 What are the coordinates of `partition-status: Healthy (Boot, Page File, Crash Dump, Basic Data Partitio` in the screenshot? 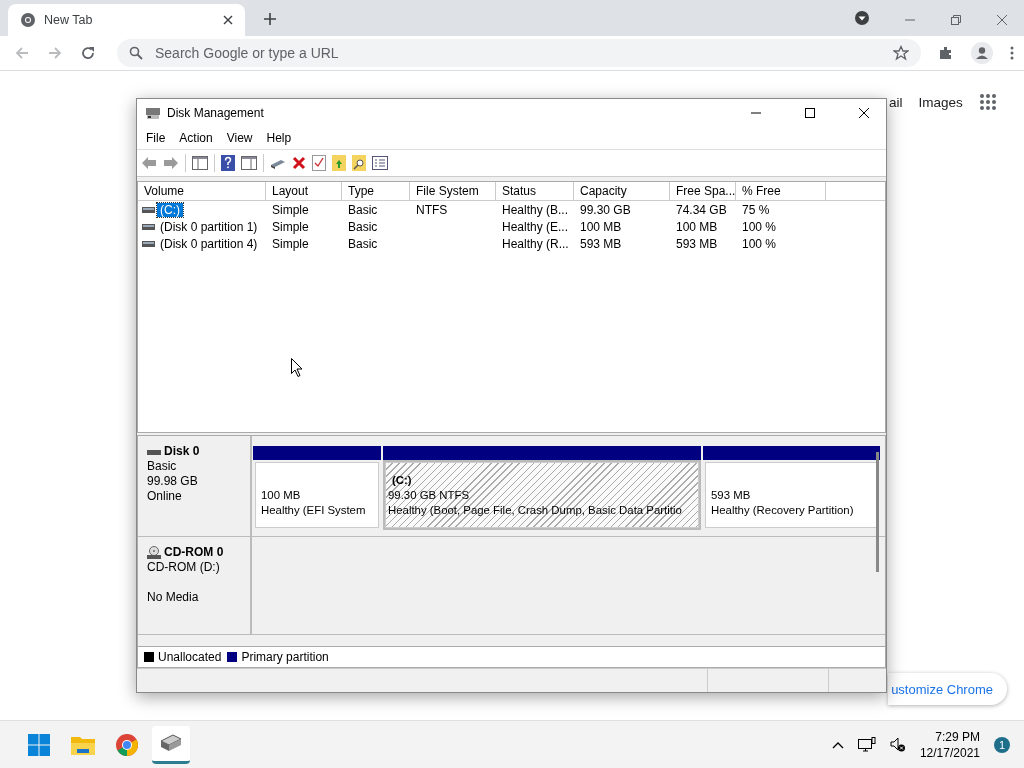 It's located at (535, 510).